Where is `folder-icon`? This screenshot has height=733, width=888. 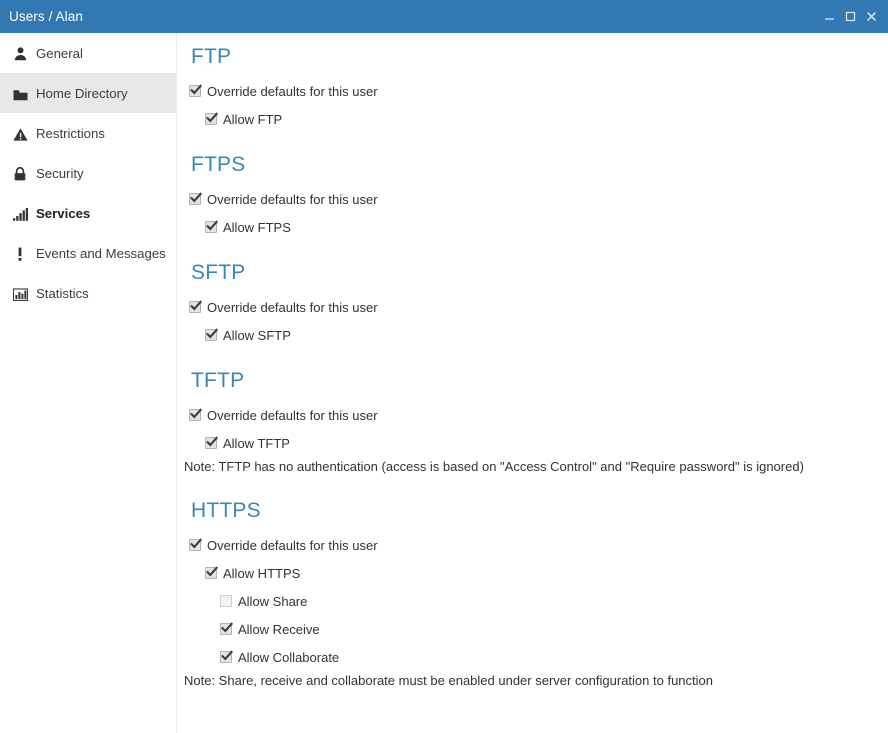 folder-icon is located at coordinates (20, 93).